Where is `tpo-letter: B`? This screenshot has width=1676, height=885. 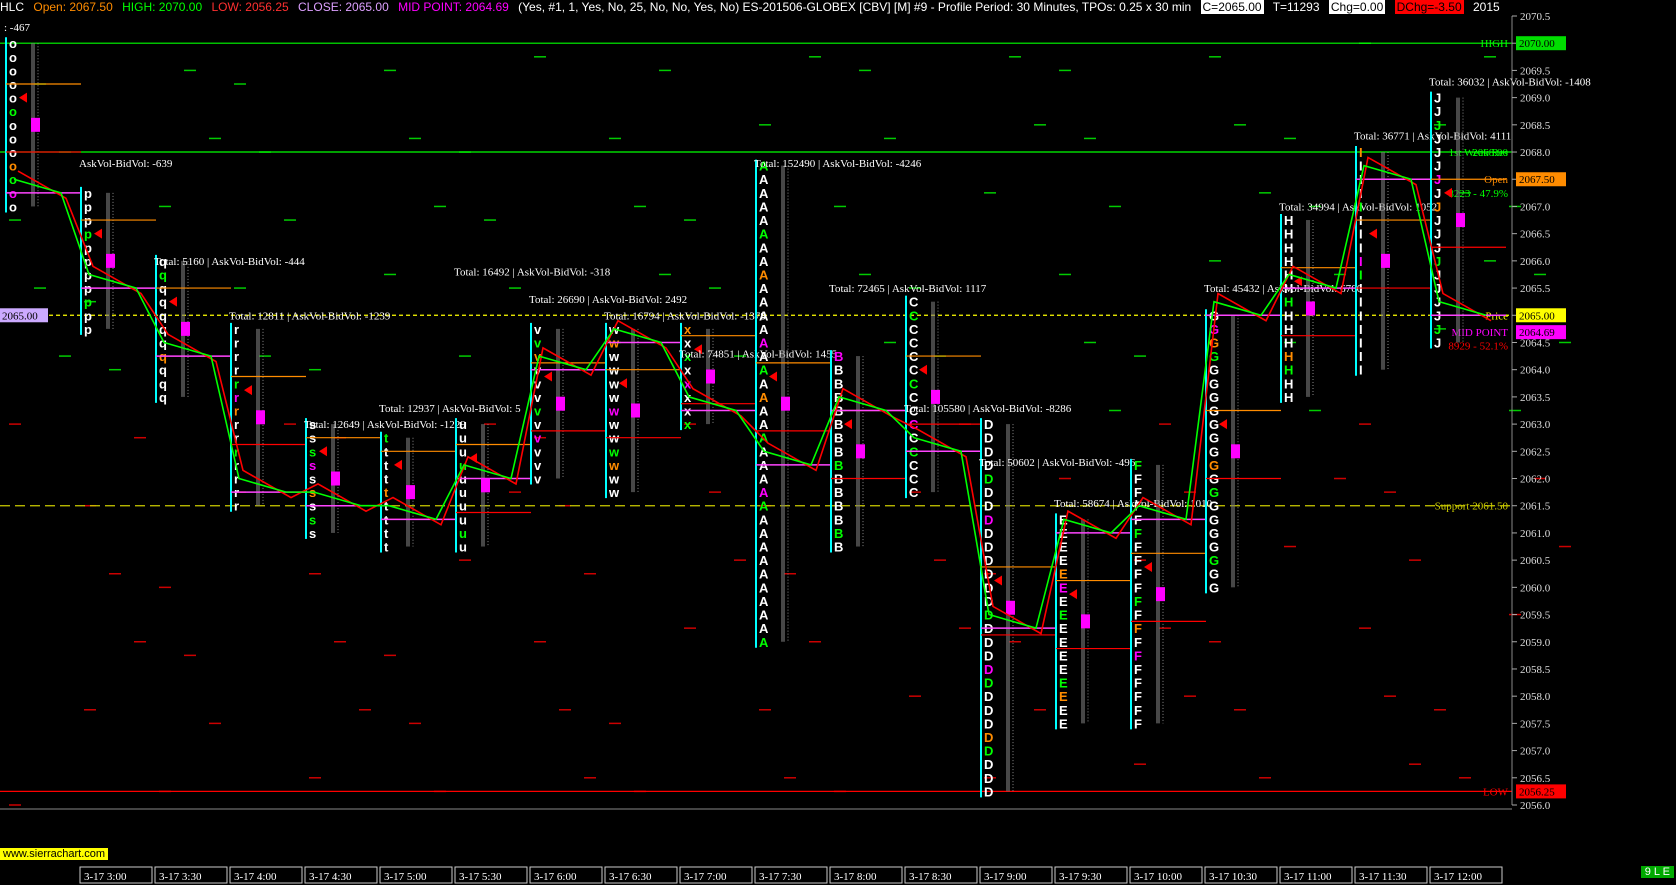 tpo-letter: B is located at coordinates (838, 547).